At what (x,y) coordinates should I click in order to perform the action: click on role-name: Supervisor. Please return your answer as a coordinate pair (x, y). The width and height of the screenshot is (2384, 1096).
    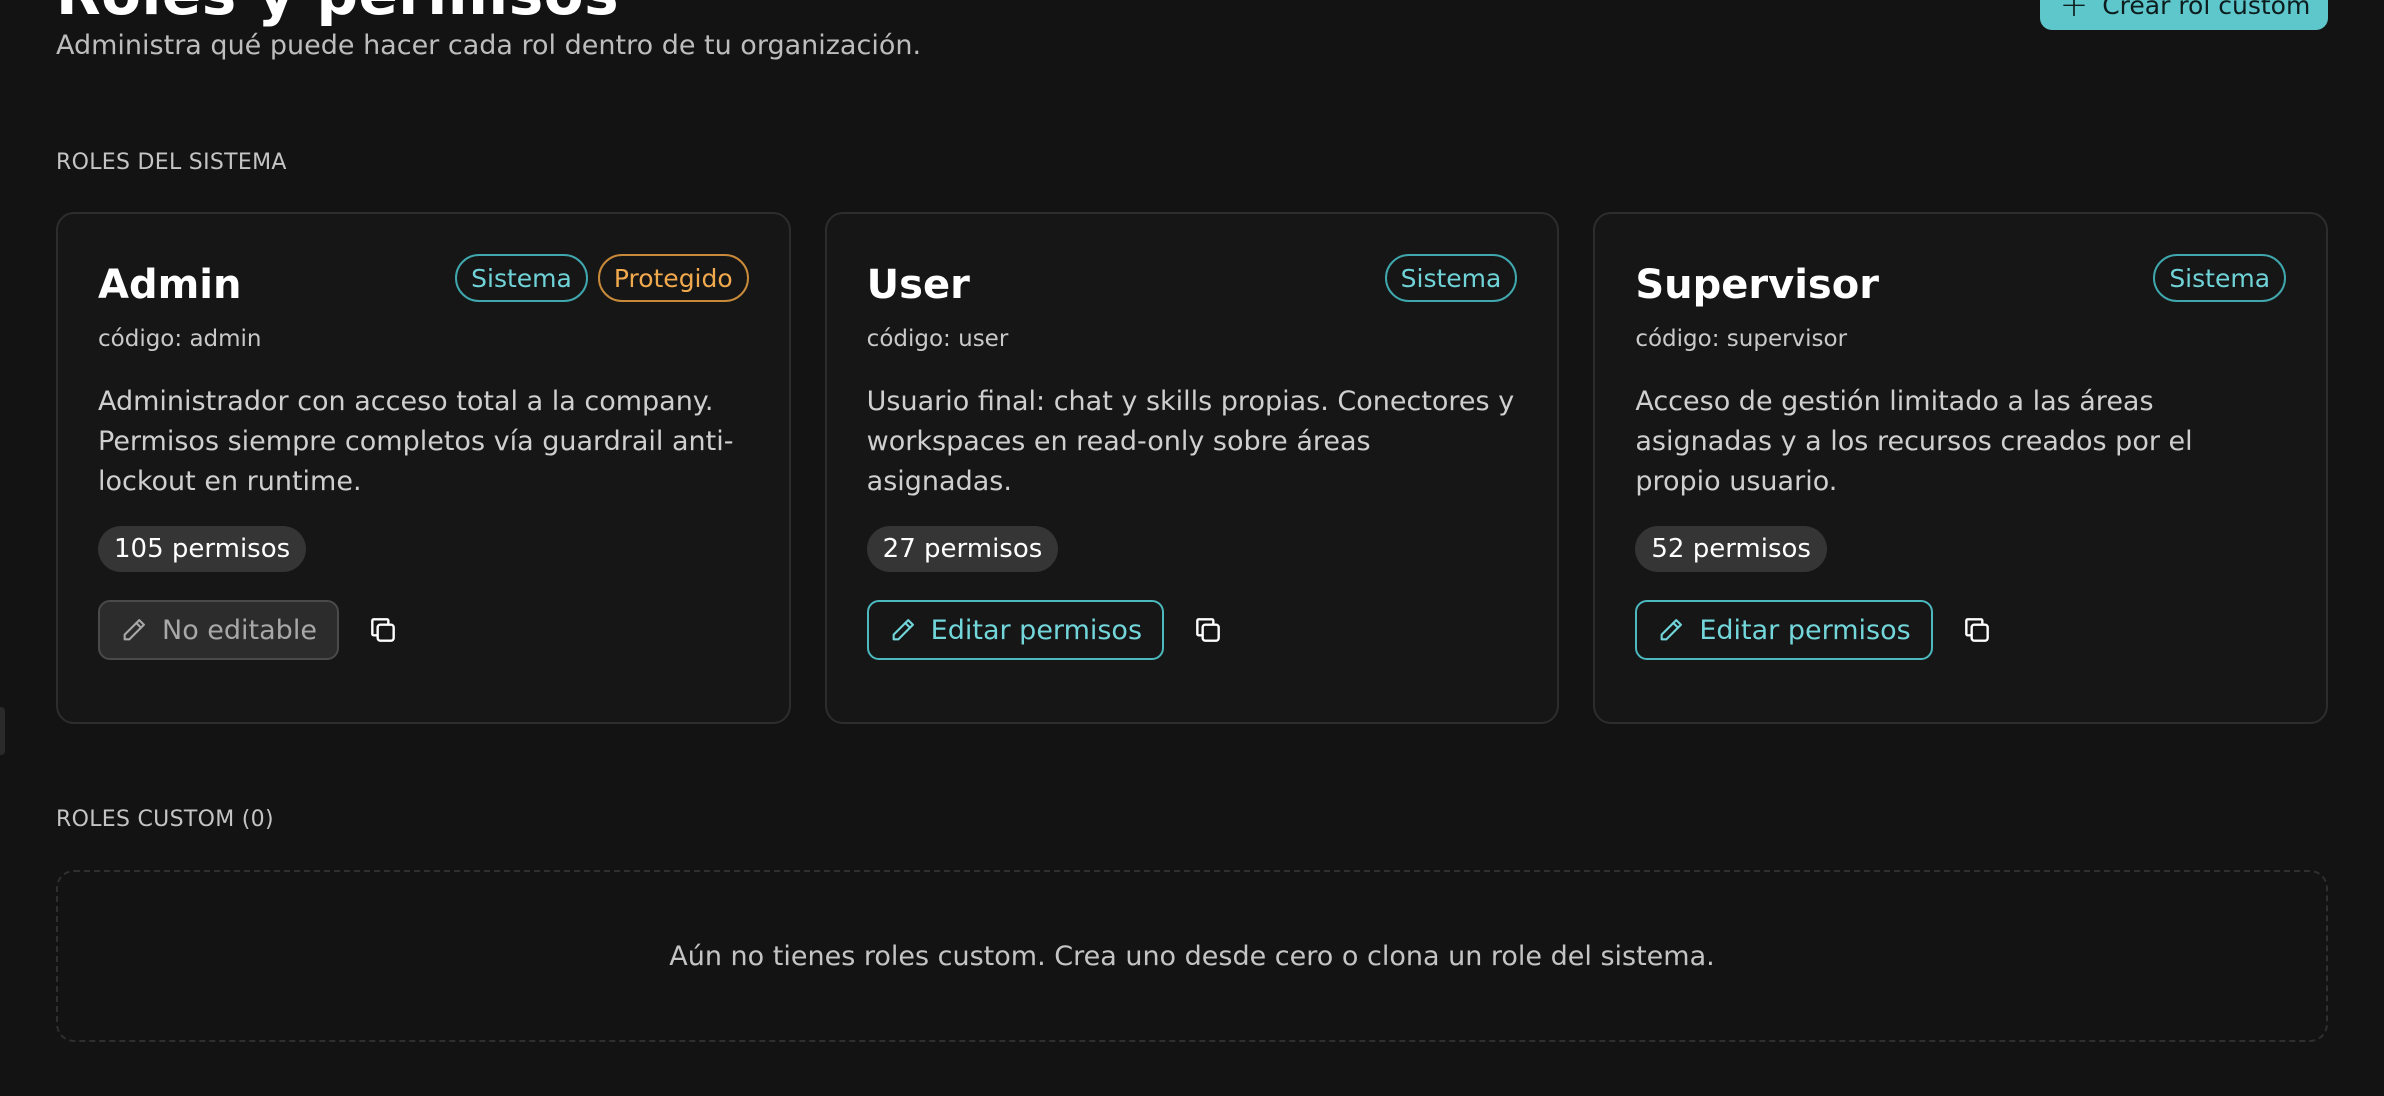
    Looking at the image, I should click on (1757, 285).